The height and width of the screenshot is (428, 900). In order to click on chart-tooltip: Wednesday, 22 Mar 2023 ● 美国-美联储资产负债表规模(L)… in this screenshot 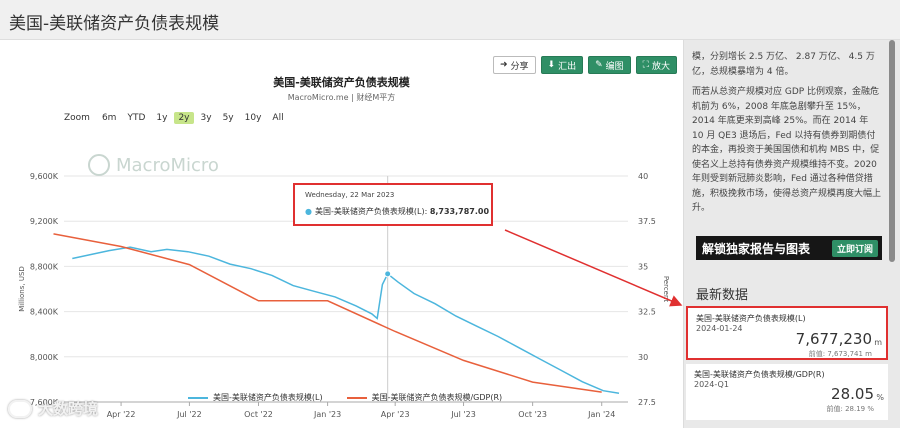, I will do `click(393, 204)`.